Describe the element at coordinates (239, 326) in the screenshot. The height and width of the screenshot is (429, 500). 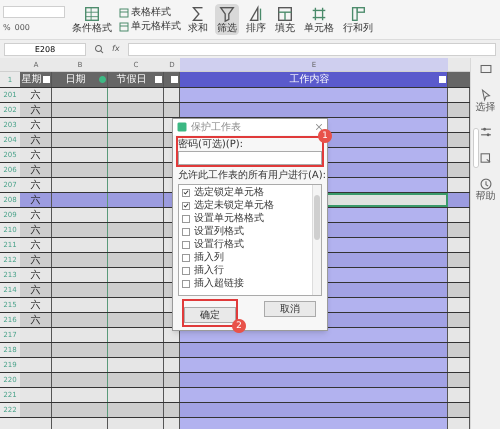
I see `step-badge: 2` at that location.